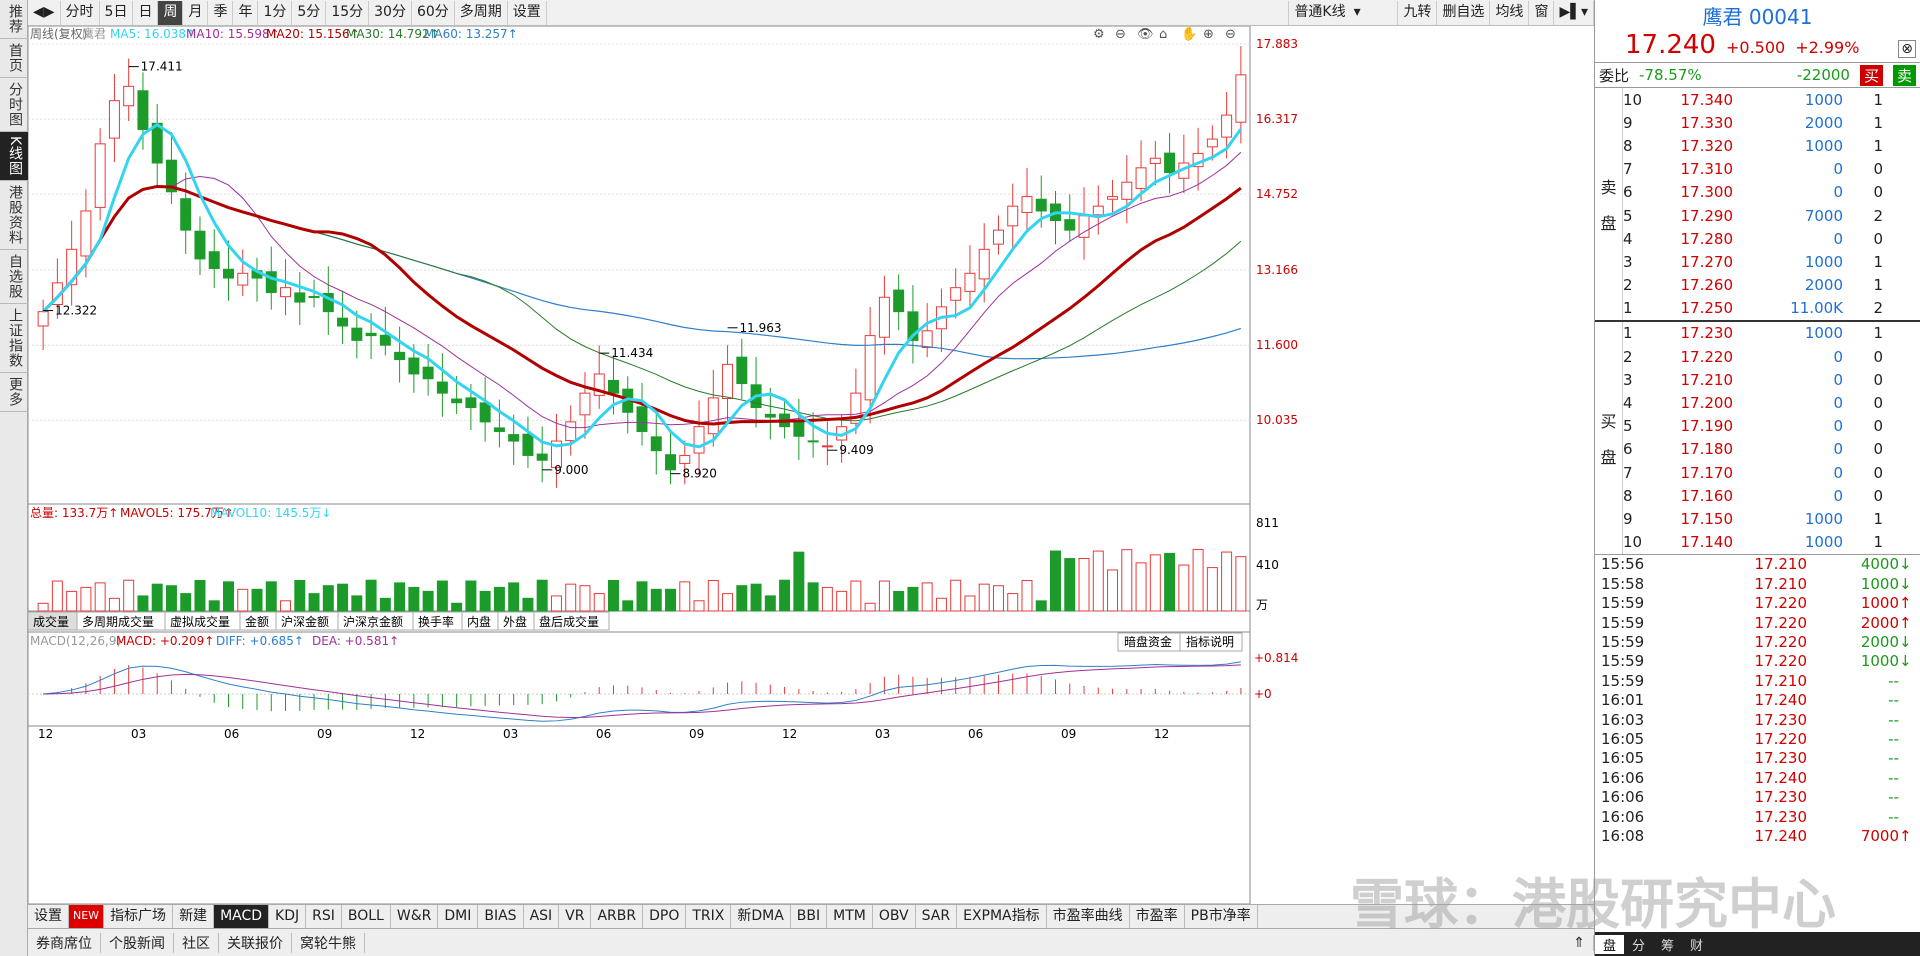  Describe the element at coordinates (1771, 215) in the screenshot. I see `asks-row: 5 17.290 7000 2` at that location.